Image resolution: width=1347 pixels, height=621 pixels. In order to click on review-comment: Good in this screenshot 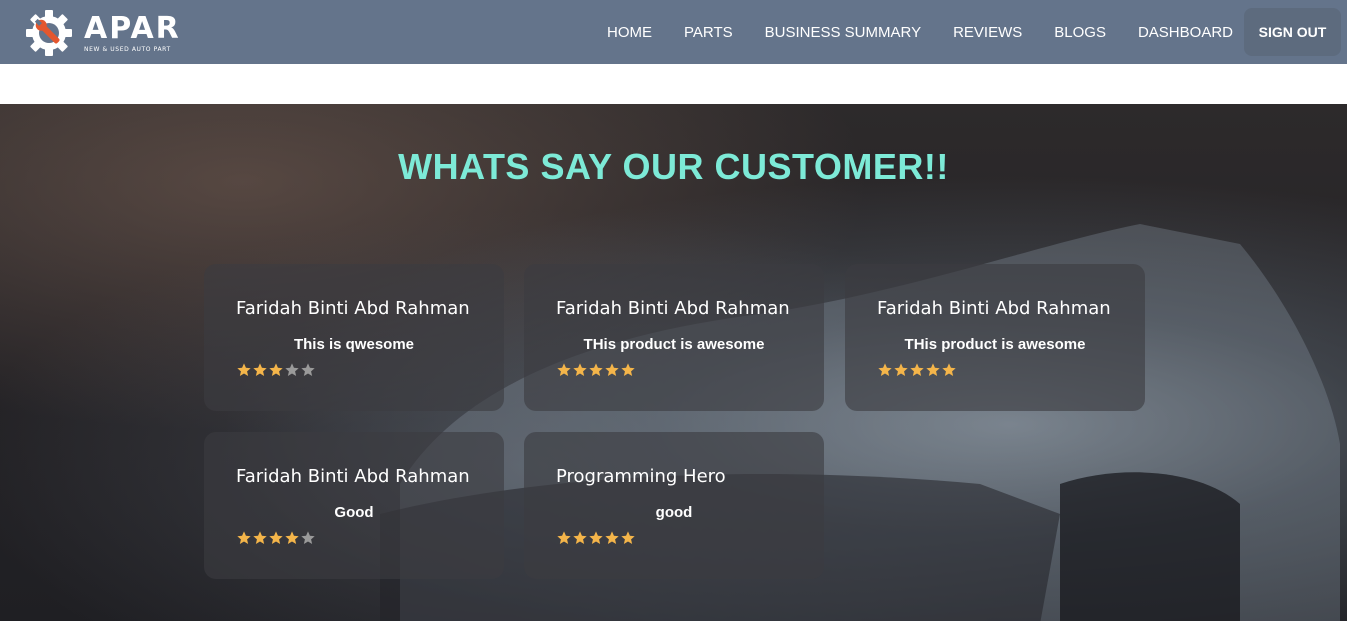, I will do `click(354, 512)`.